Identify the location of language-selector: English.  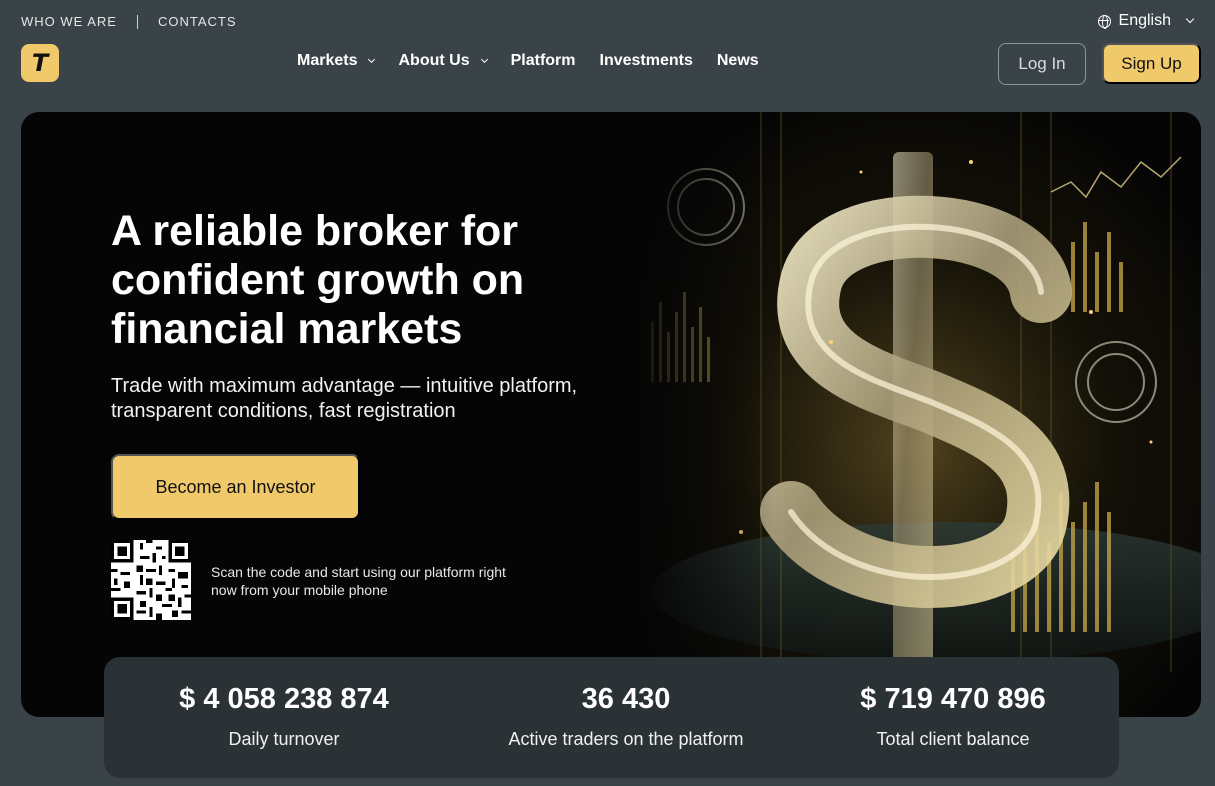
(1146, 21).